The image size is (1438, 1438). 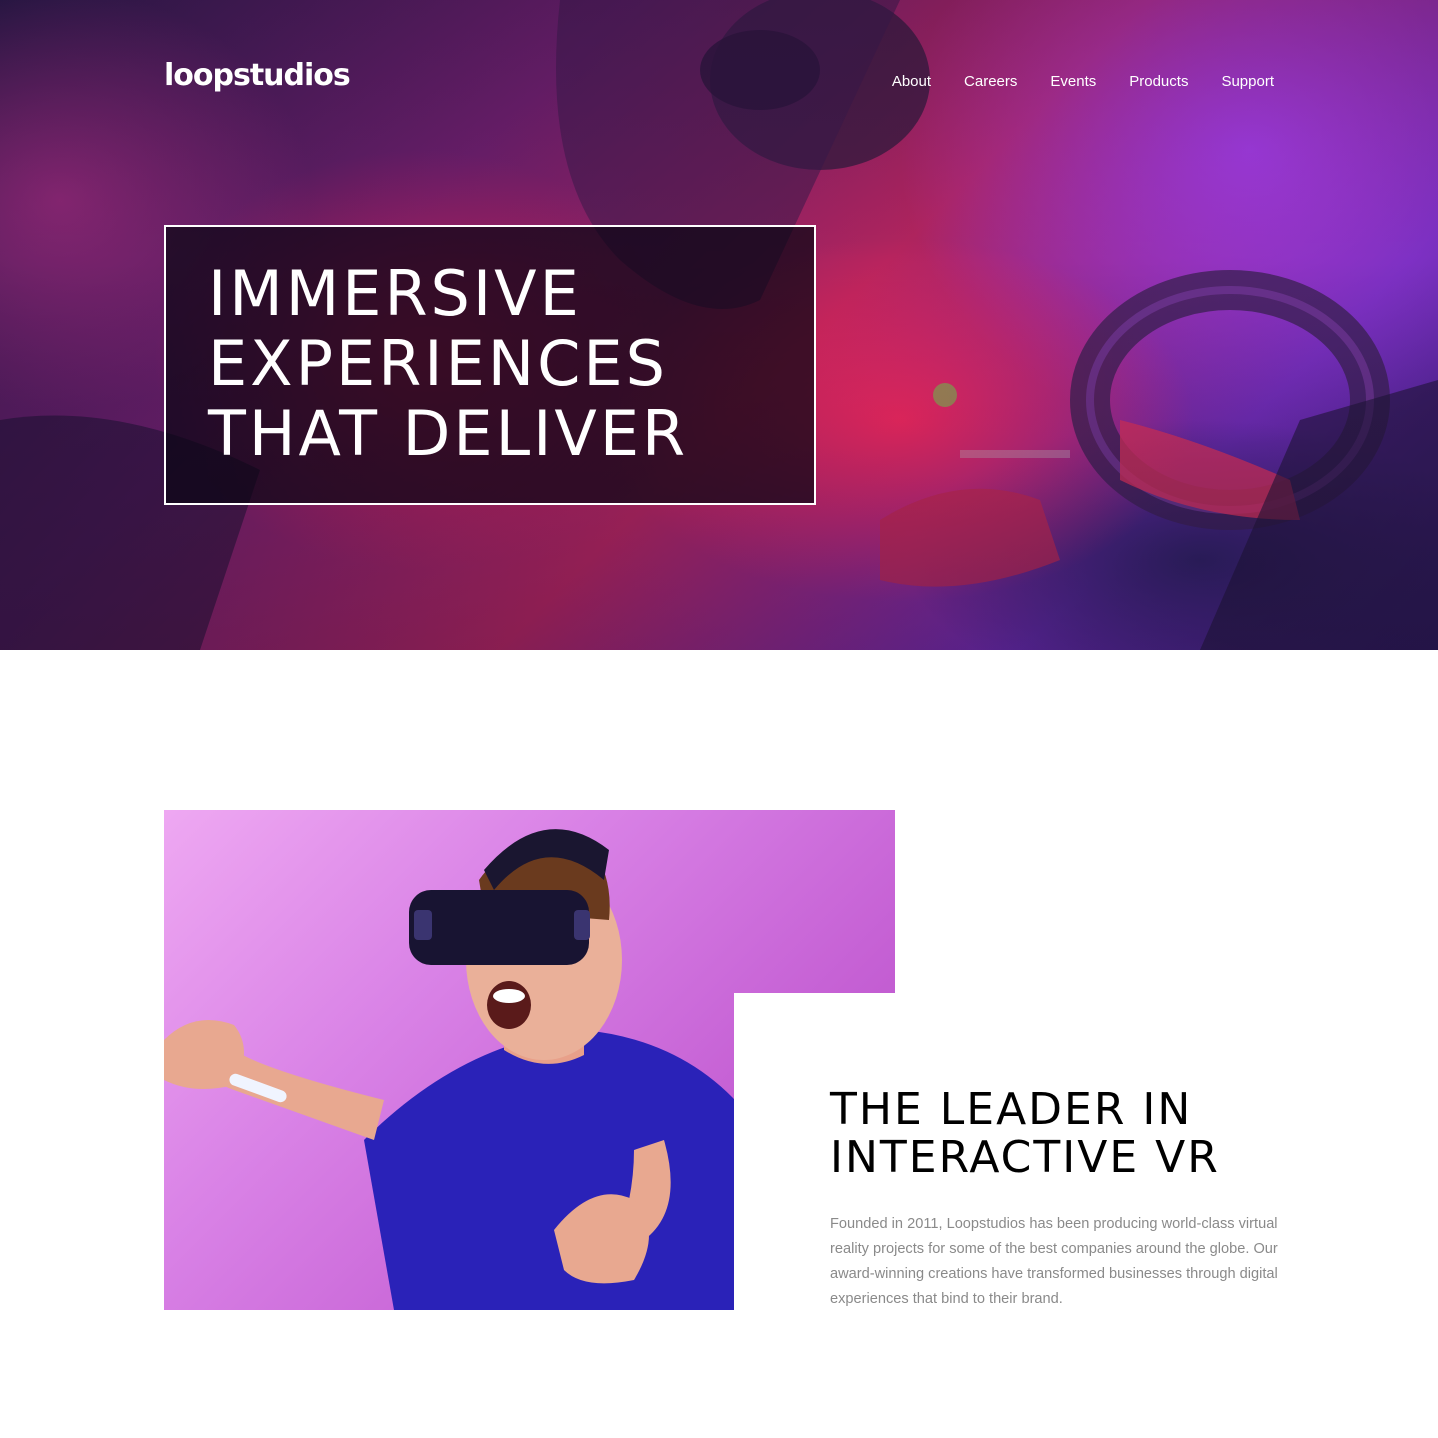 What do you see at coordinates (257, 75) in the screenshot?
I see `logo: loopstudios` at bounding box center [257, 75].